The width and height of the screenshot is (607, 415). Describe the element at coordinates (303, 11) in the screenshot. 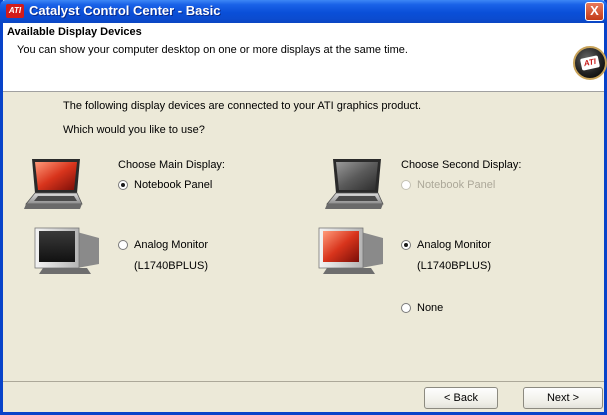

I see `title-bar: ATI Catalyst Control Center - Basic X` at that location.